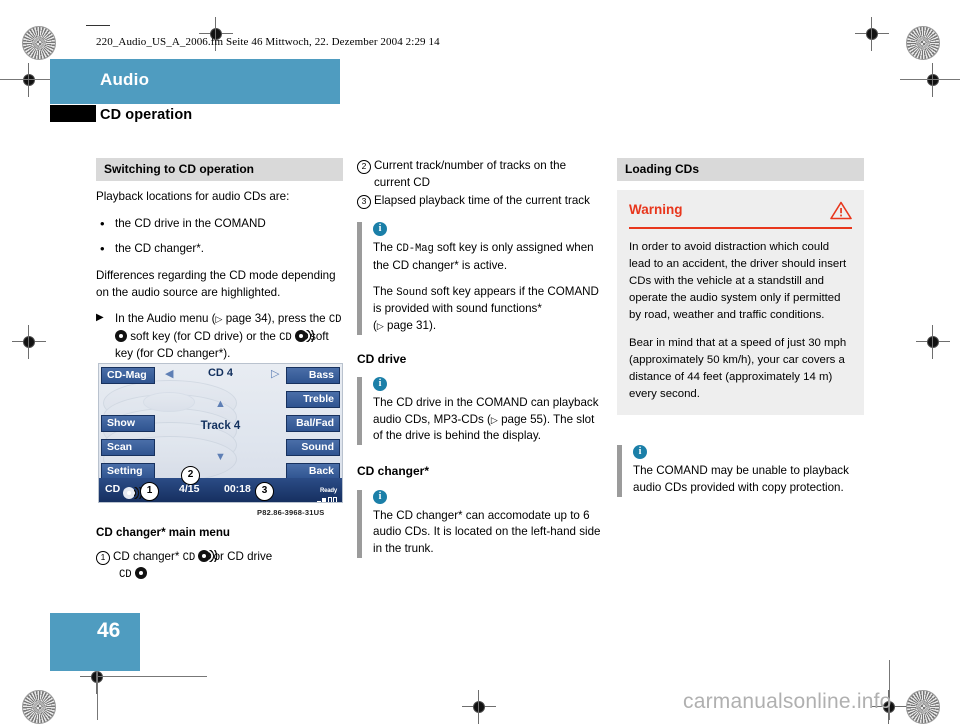 This screenshot has height=724, width=960. I want to click on warning-triangle-icon, so click(841, 210).